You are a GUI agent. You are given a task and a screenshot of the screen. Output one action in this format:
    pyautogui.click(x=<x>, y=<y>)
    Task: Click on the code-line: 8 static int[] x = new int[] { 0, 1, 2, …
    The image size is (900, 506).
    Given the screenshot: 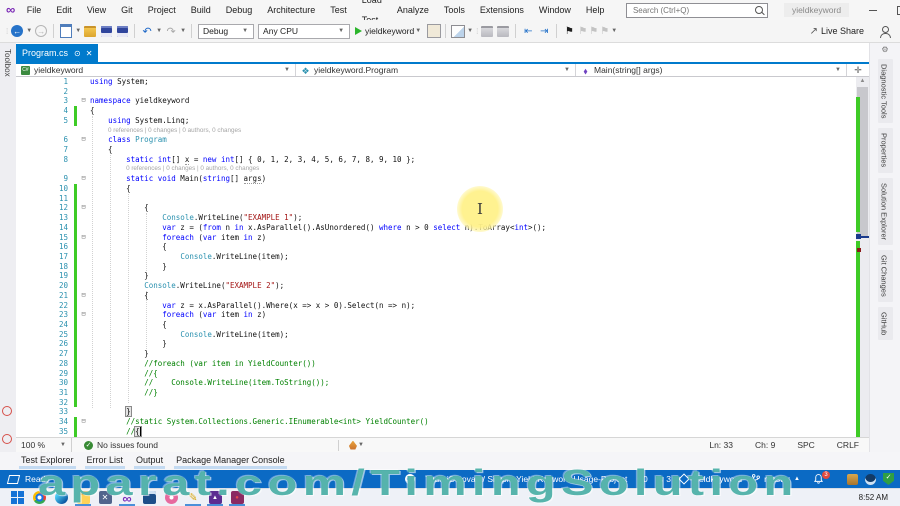 What is the action you would take?
    pyautogui.click(x=436, y=159)
    